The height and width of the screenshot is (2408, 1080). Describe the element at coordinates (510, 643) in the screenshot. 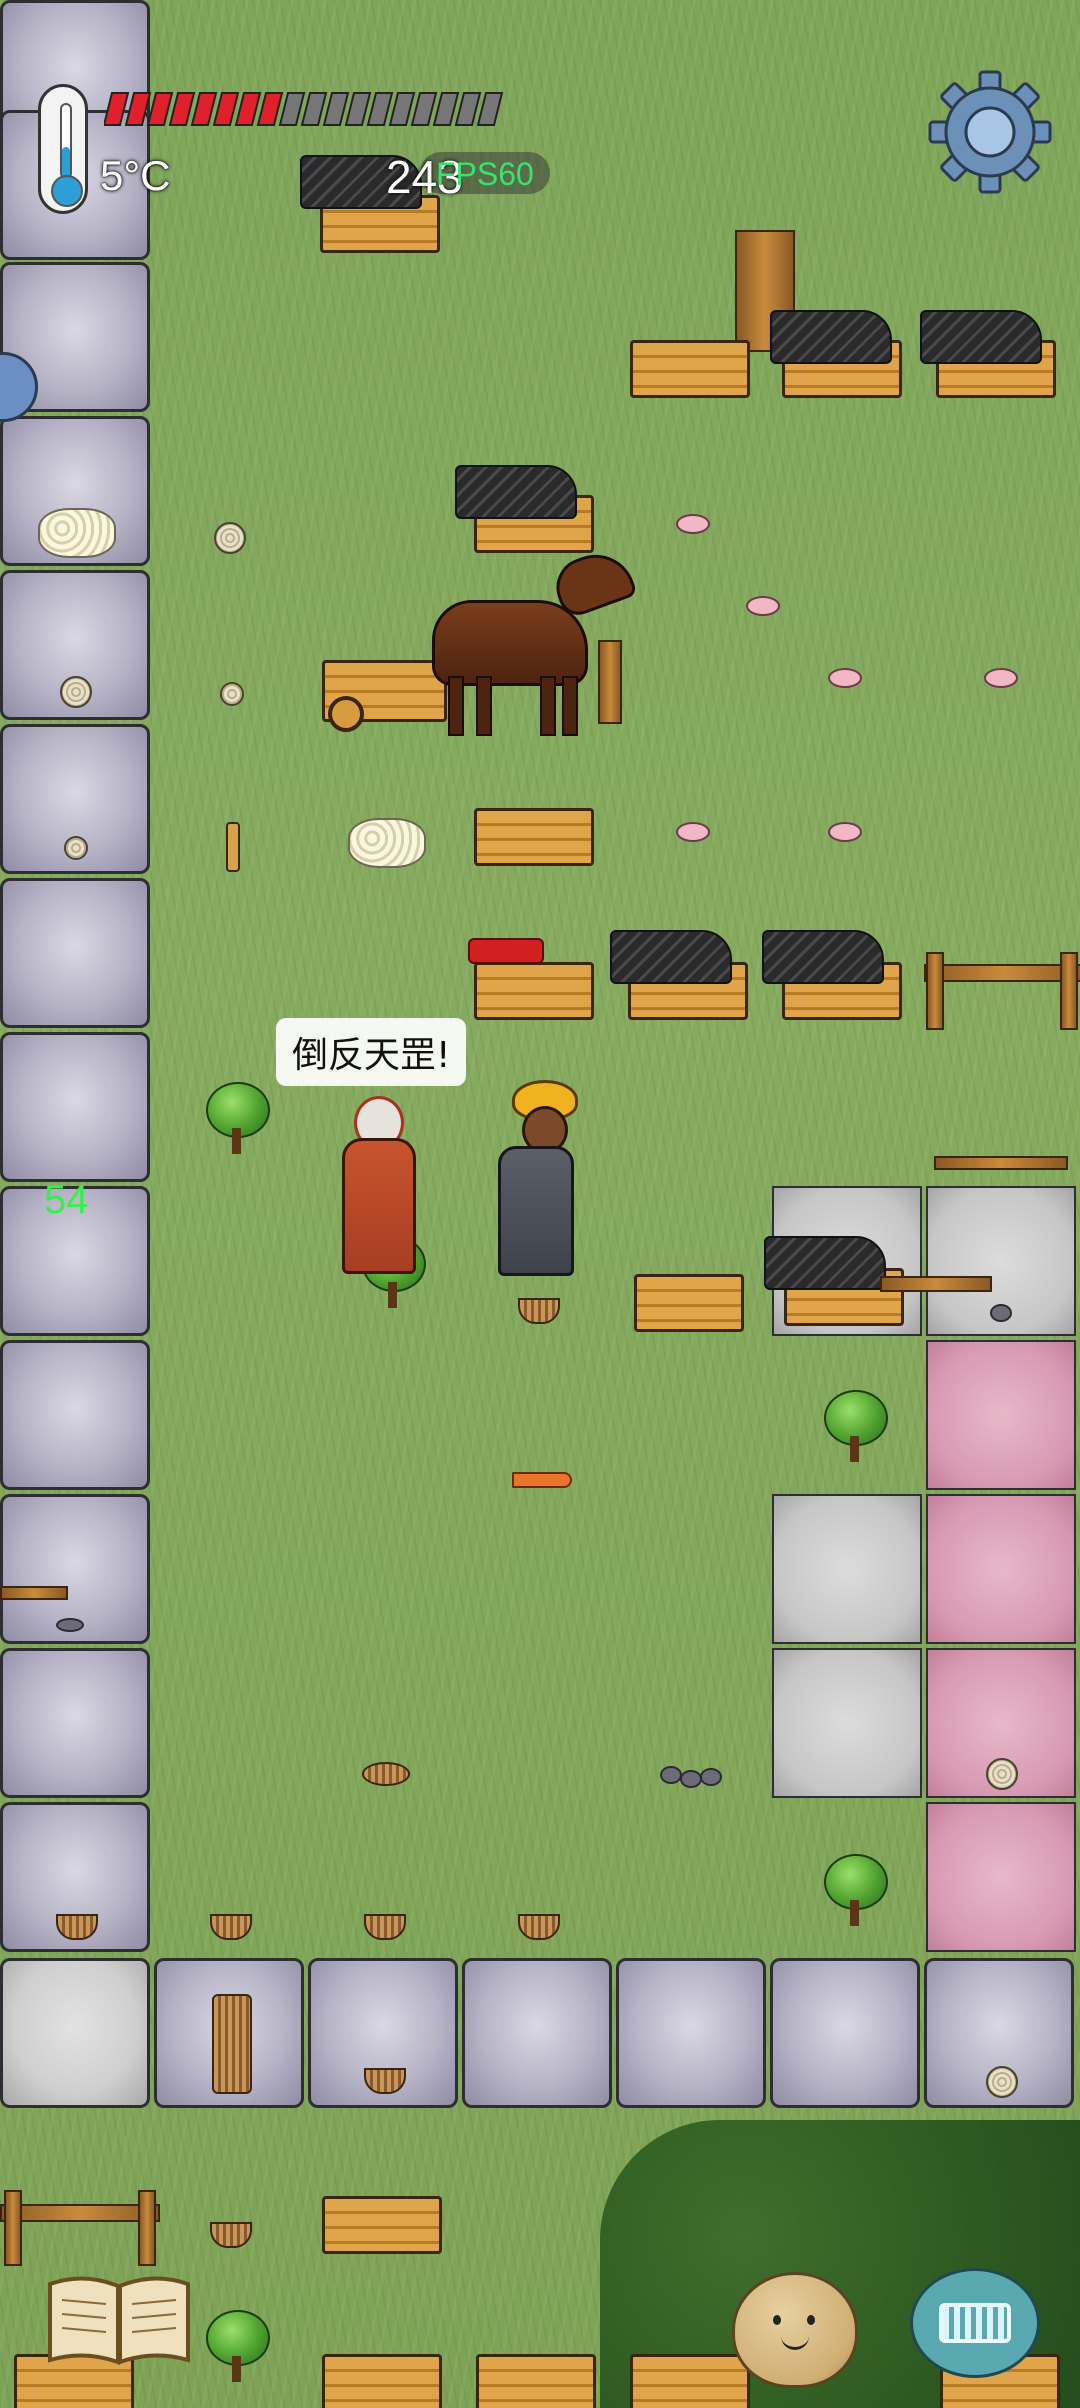

I see `horse` at that location.